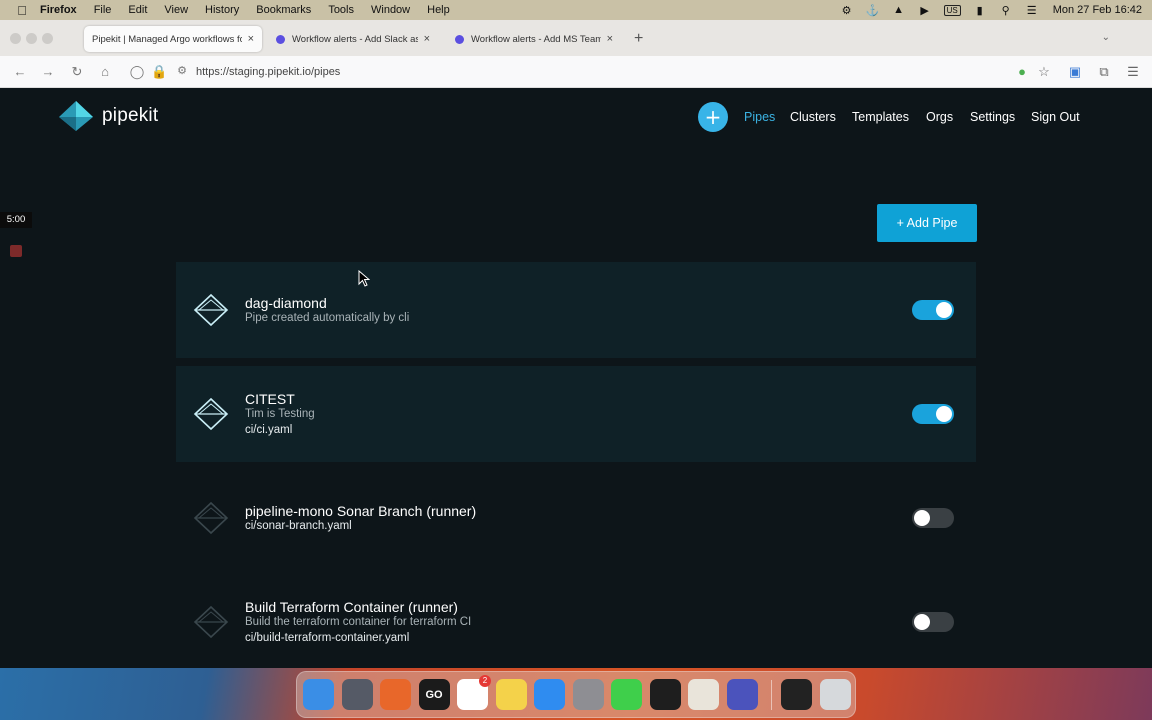 Image resolution: width=1152 pixels, height=720 pixels. What do you see at coordinates (137, 10) in the screenshot?
I see `menu-edit: Edit` at bounding box center [137, 10].